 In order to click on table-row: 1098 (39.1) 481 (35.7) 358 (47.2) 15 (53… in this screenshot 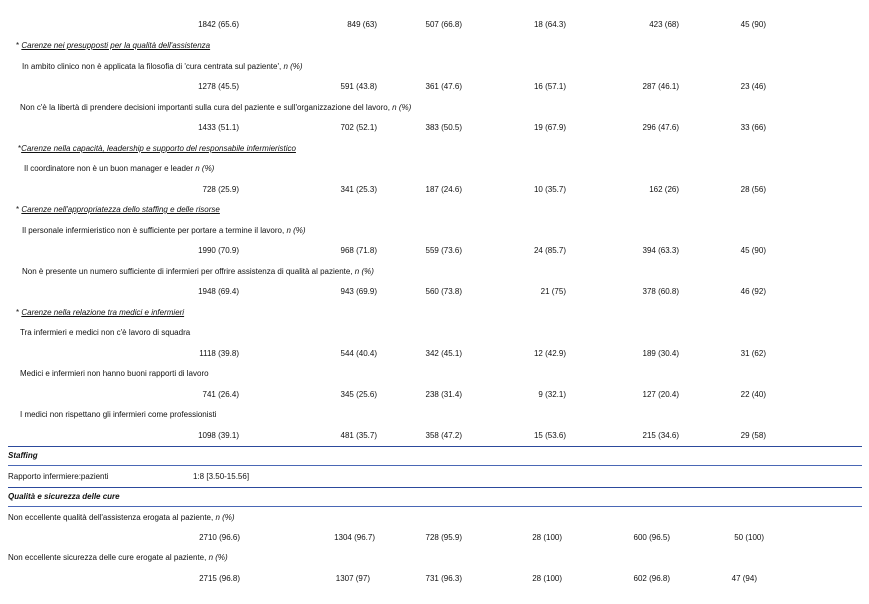, I will do `click(434, 436)`.